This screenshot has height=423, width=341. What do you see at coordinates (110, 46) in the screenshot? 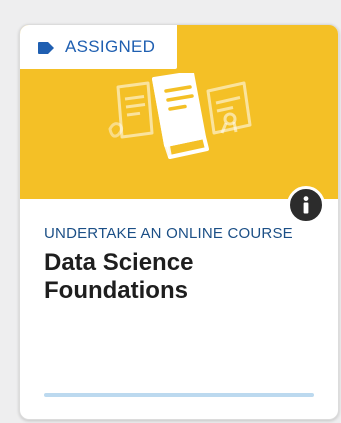
I see `status-badge-label: ASSIGNED` at bounding box center [110, 46].